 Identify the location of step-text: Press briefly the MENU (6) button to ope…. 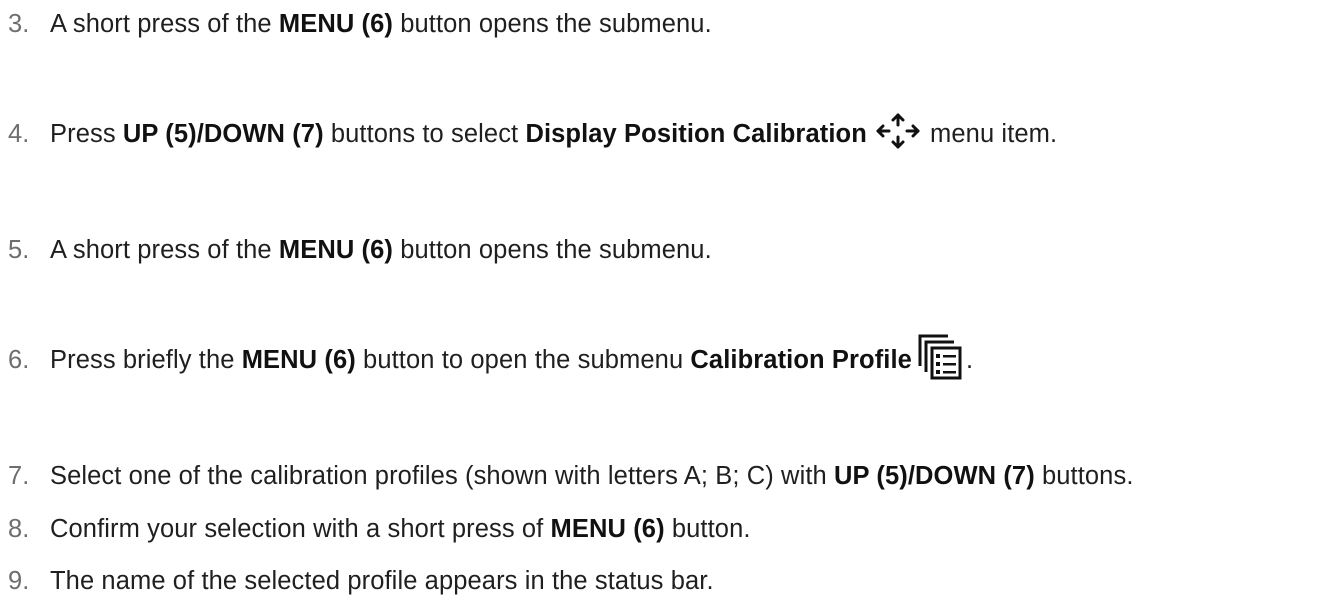
(511, 360).